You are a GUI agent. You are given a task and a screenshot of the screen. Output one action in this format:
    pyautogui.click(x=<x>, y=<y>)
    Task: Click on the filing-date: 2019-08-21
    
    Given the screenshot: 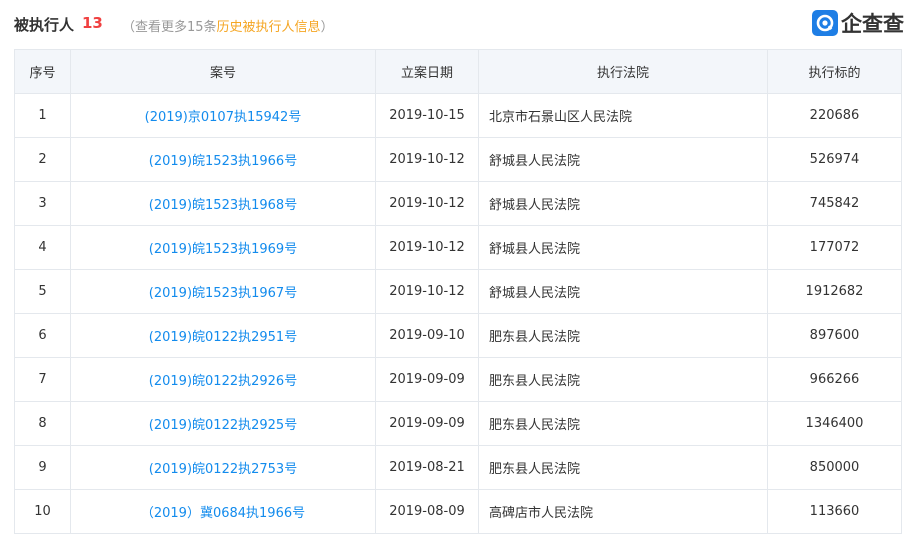 What is the action you would take?
    pyautogui.click(x=427, y=467)
    